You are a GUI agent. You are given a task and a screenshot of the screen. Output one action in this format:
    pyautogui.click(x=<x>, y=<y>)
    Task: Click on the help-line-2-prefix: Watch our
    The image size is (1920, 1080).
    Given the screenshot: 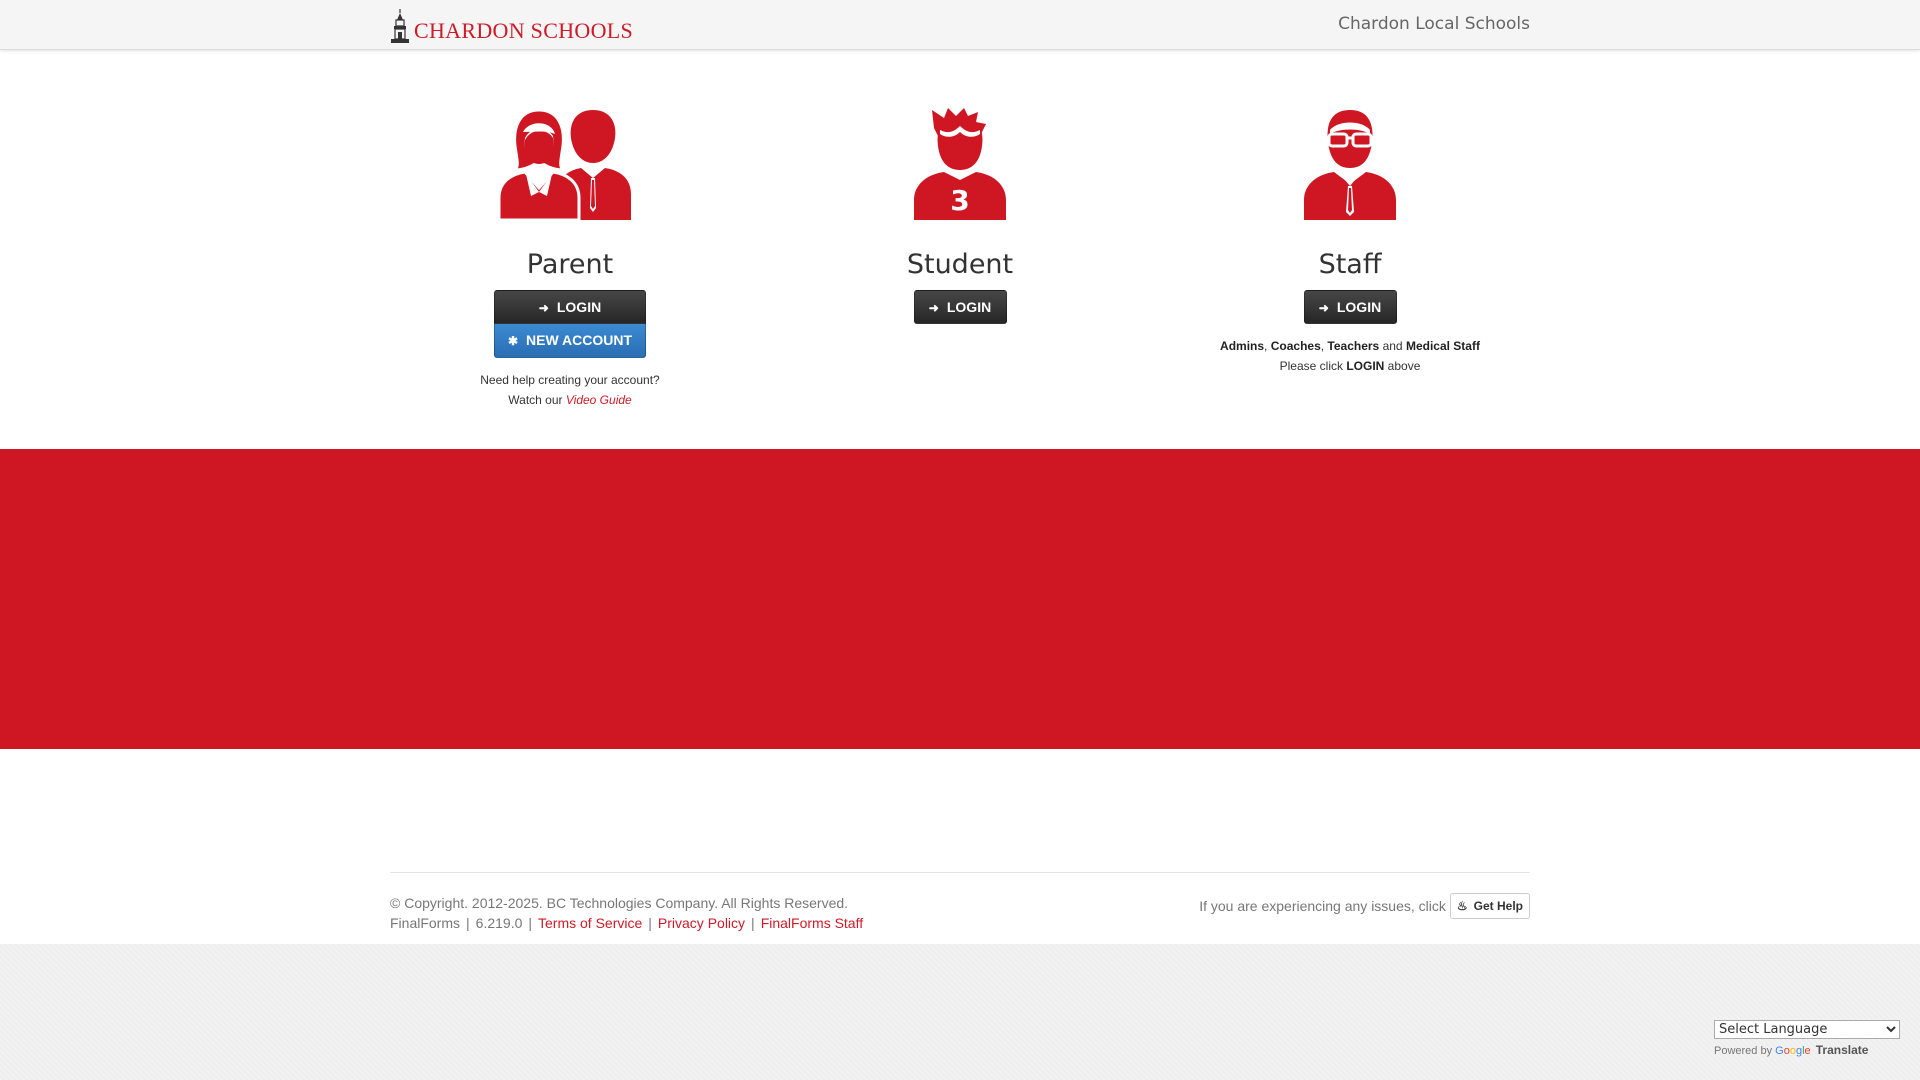 What is the action you would take?
    pyautogui.click(x=535, y=399)
    